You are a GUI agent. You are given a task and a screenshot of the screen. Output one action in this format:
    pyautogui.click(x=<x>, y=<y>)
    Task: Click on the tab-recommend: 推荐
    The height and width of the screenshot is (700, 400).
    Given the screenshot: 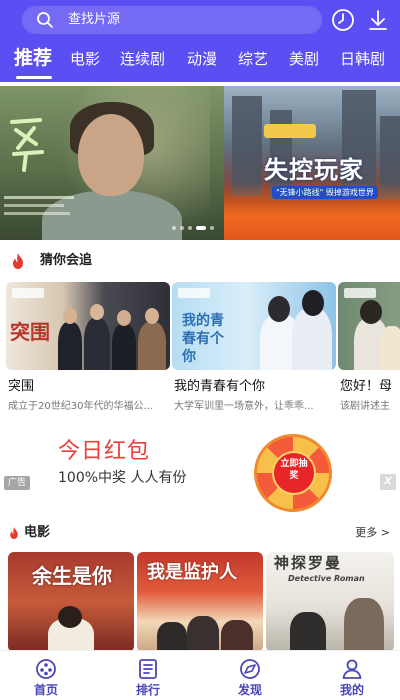 What is the action you would take?
    pyautogui.click(x=33, y=58)
    